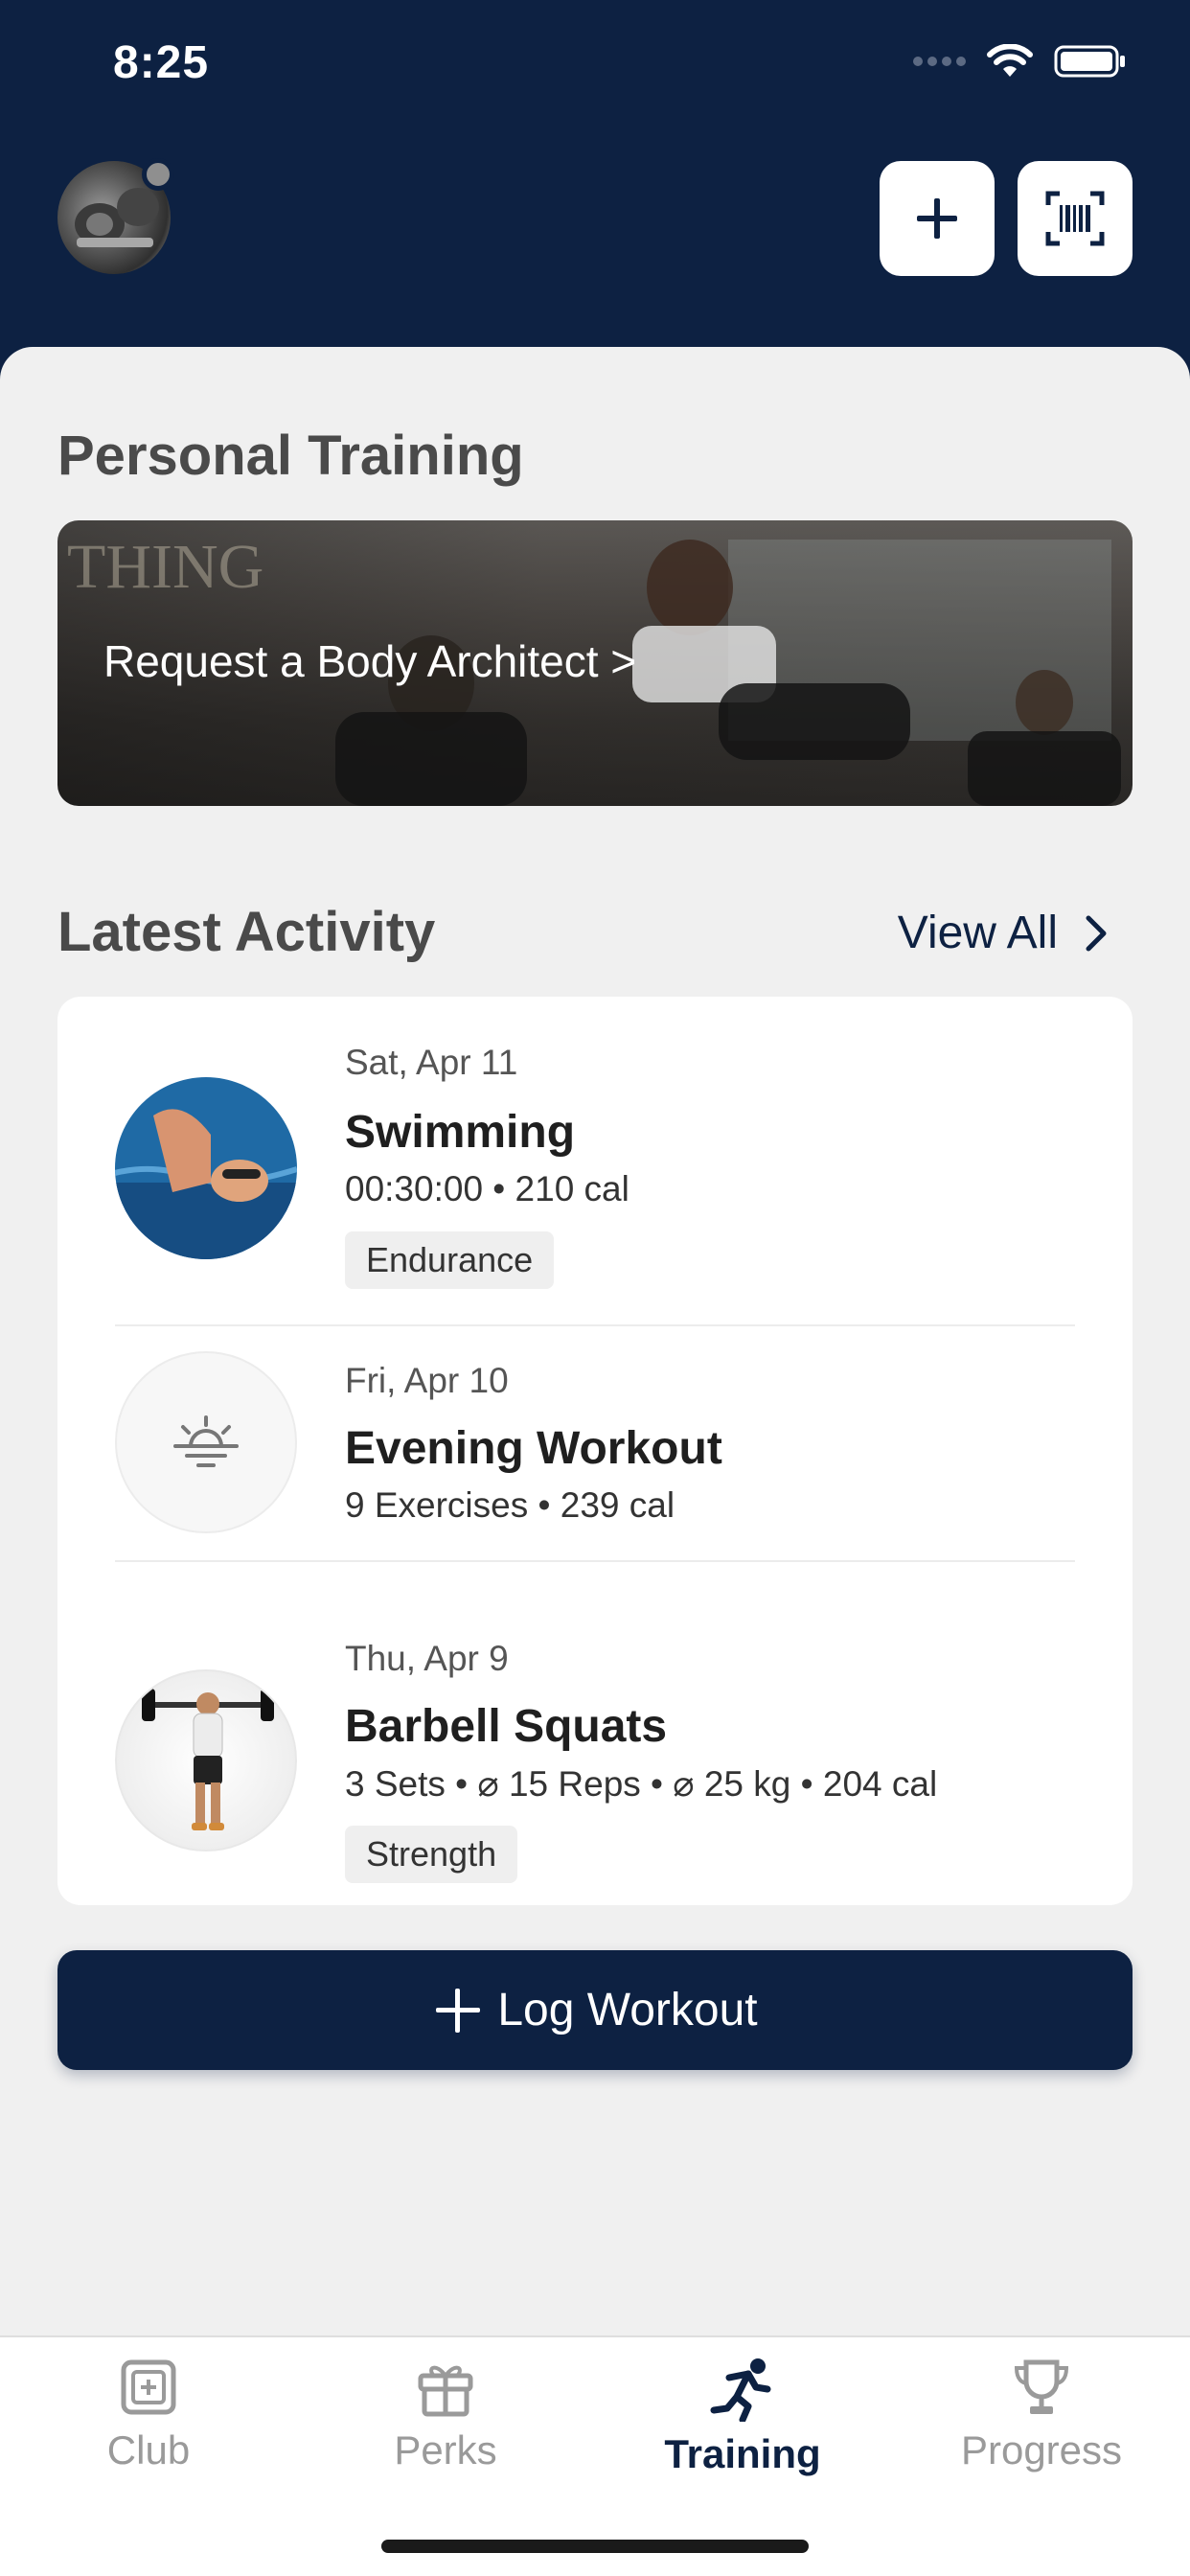 This screenshot has width=1190, height=2576. What do you see at coordinates (450, 1260) in the screenshot?
I see `activity-tag: Endurance` at bounding box center [450, 1260].